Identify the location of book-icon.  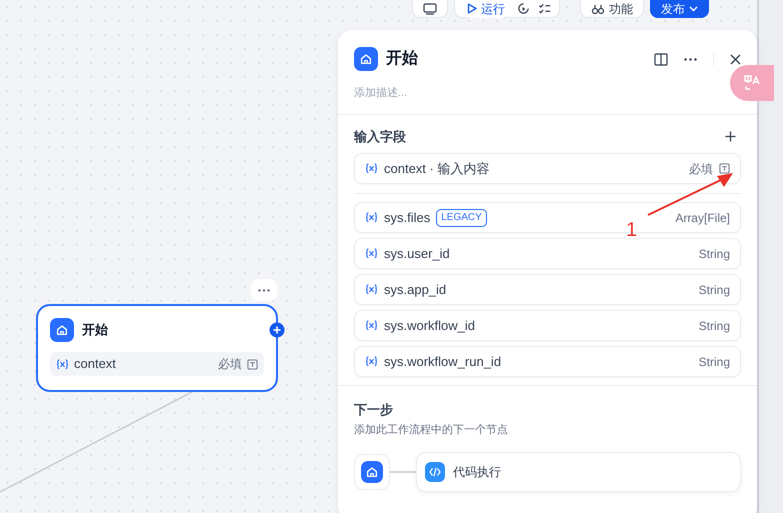
(661, 59).